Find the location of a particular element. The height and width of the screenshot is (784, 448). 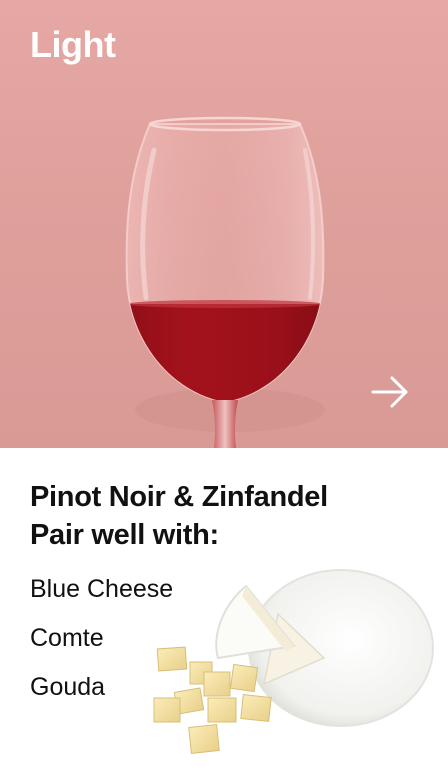

arrow-right-icon is located at coordinates (390, 392).